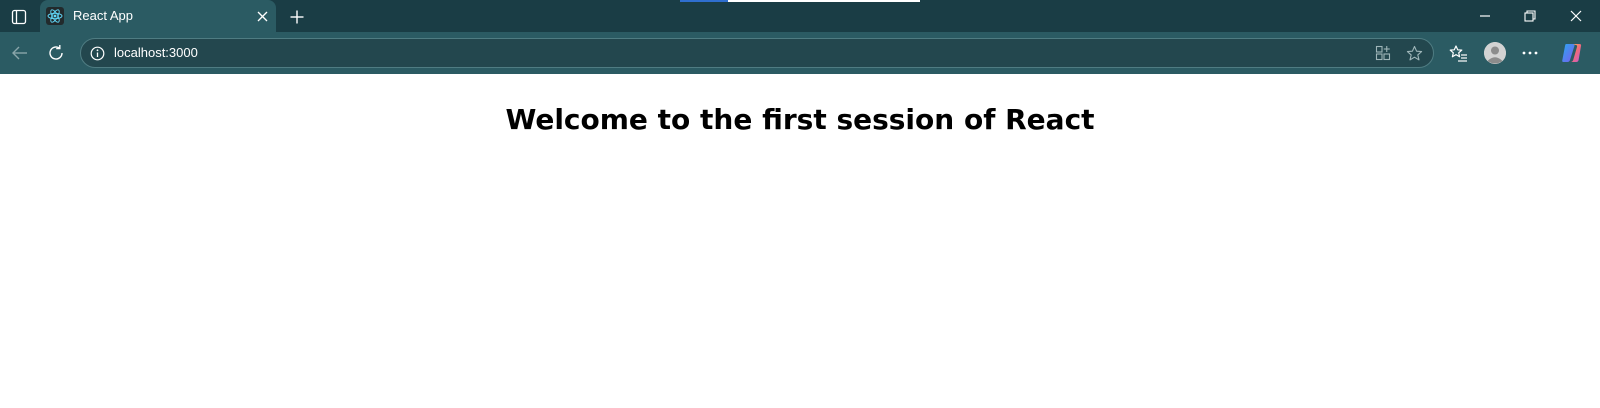 The height and width of the screenshot is (408, 1600). I want to click on copilot-icon, so click(1572, 53).